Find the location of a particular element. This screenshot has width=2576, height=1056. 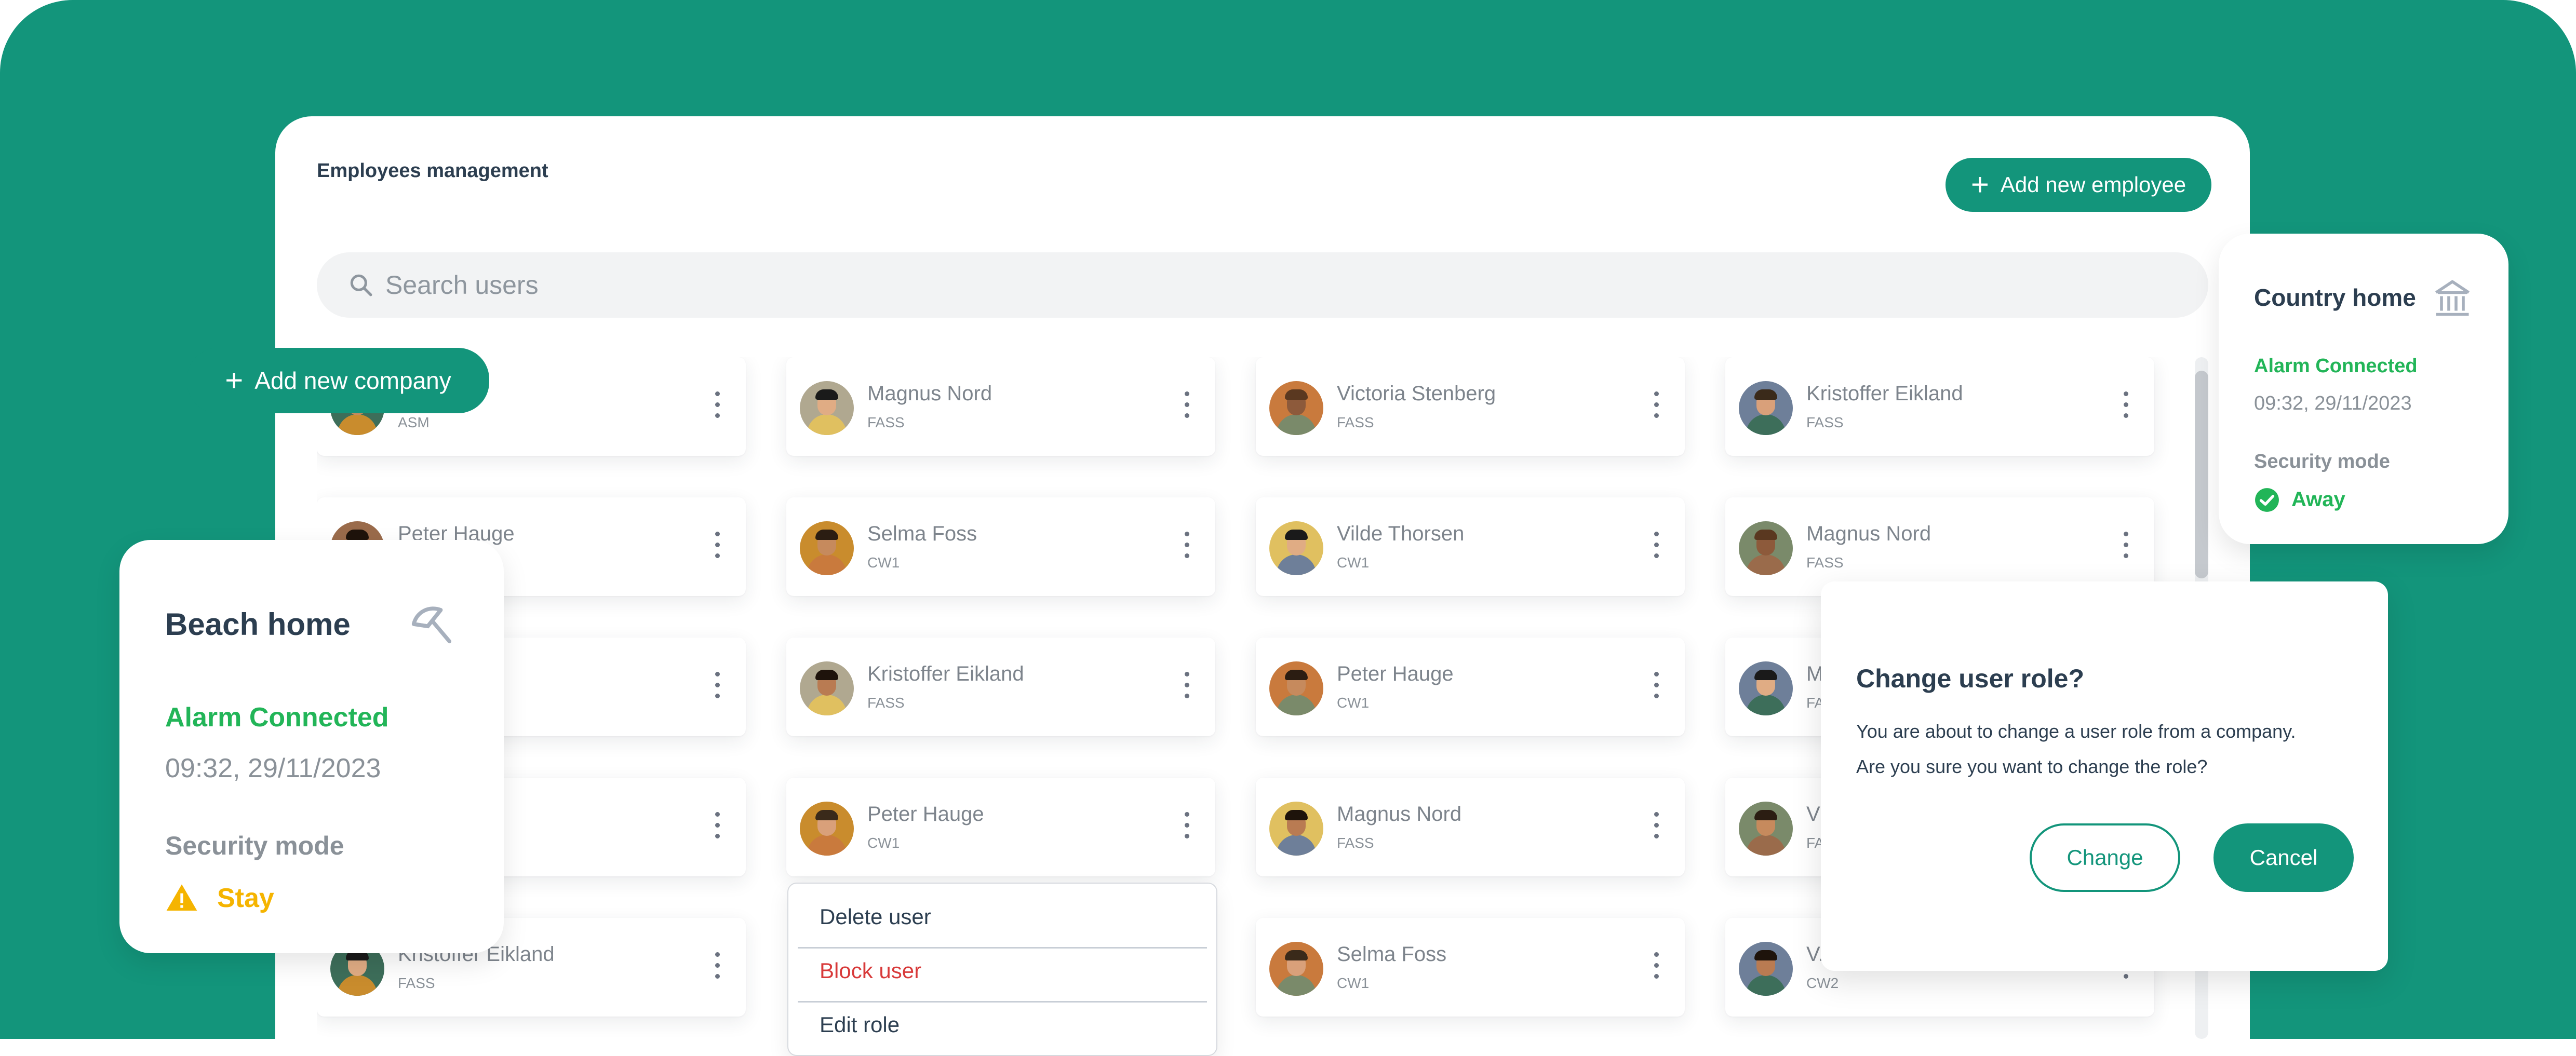

employee-role: CW2 is located at coordinates (1823, 983).